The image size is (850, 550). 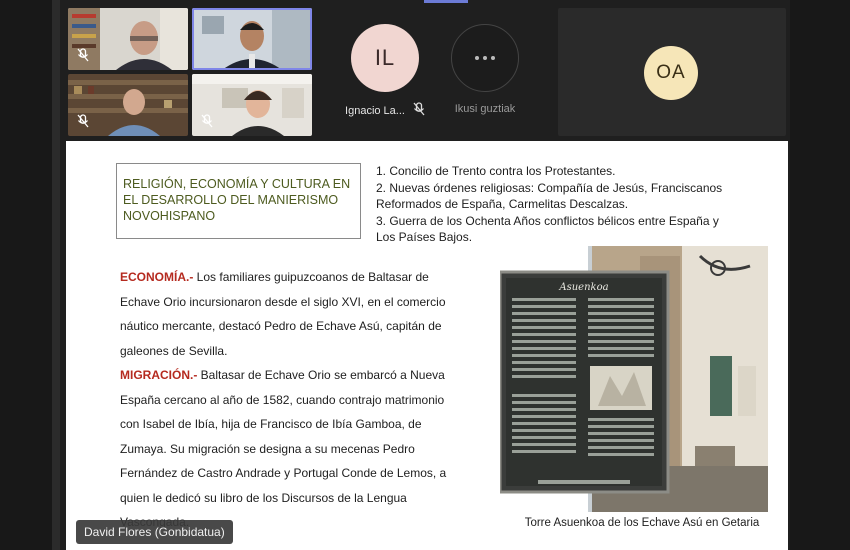 I want to click on economia-line: galeones de Sevilla., so click(x=174, y=350).